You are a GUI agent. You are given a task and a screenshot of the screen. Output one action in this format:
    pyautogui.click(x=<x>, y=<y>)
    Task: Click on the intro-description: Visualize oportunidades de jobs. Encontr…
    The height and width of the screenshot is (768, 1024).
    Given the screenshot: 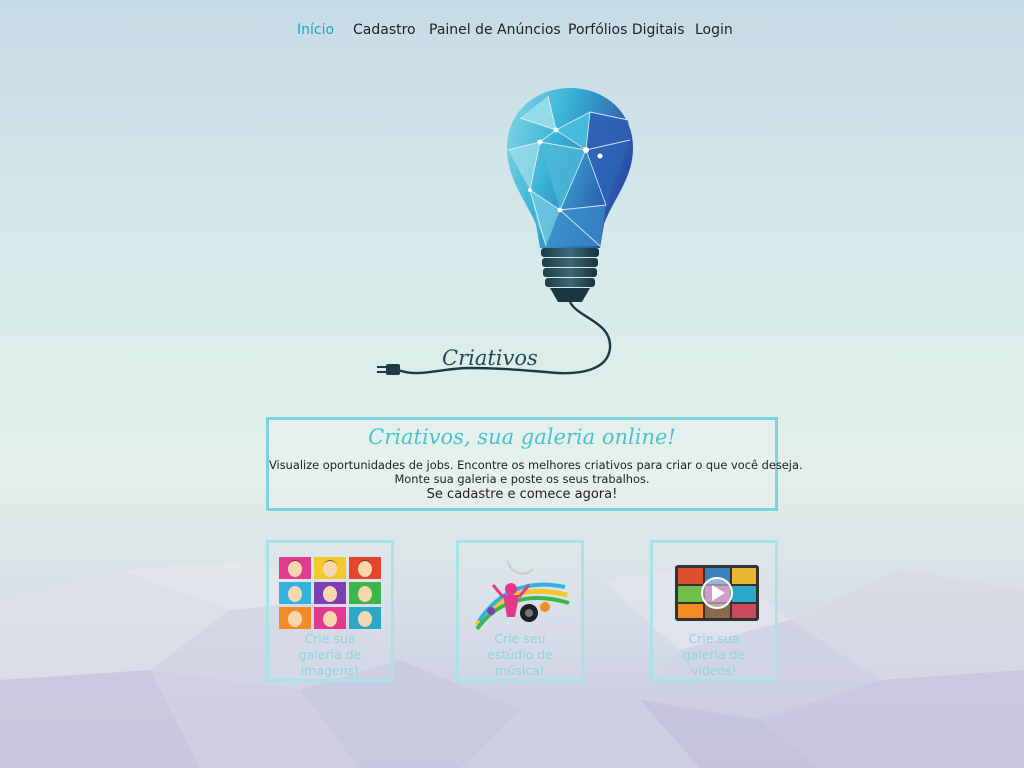 What is the action you would take?
    pyautogui.click(x=536, y=465)
    